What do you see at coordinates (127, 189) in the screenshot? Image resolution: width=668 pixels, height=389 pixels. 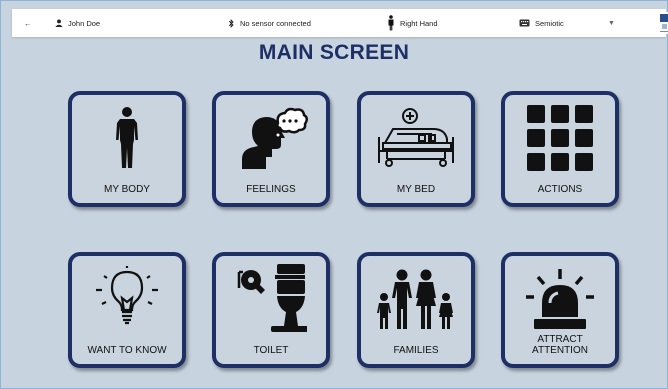 I see `tile-label: MY BODY` at bounding box center [127, 189].